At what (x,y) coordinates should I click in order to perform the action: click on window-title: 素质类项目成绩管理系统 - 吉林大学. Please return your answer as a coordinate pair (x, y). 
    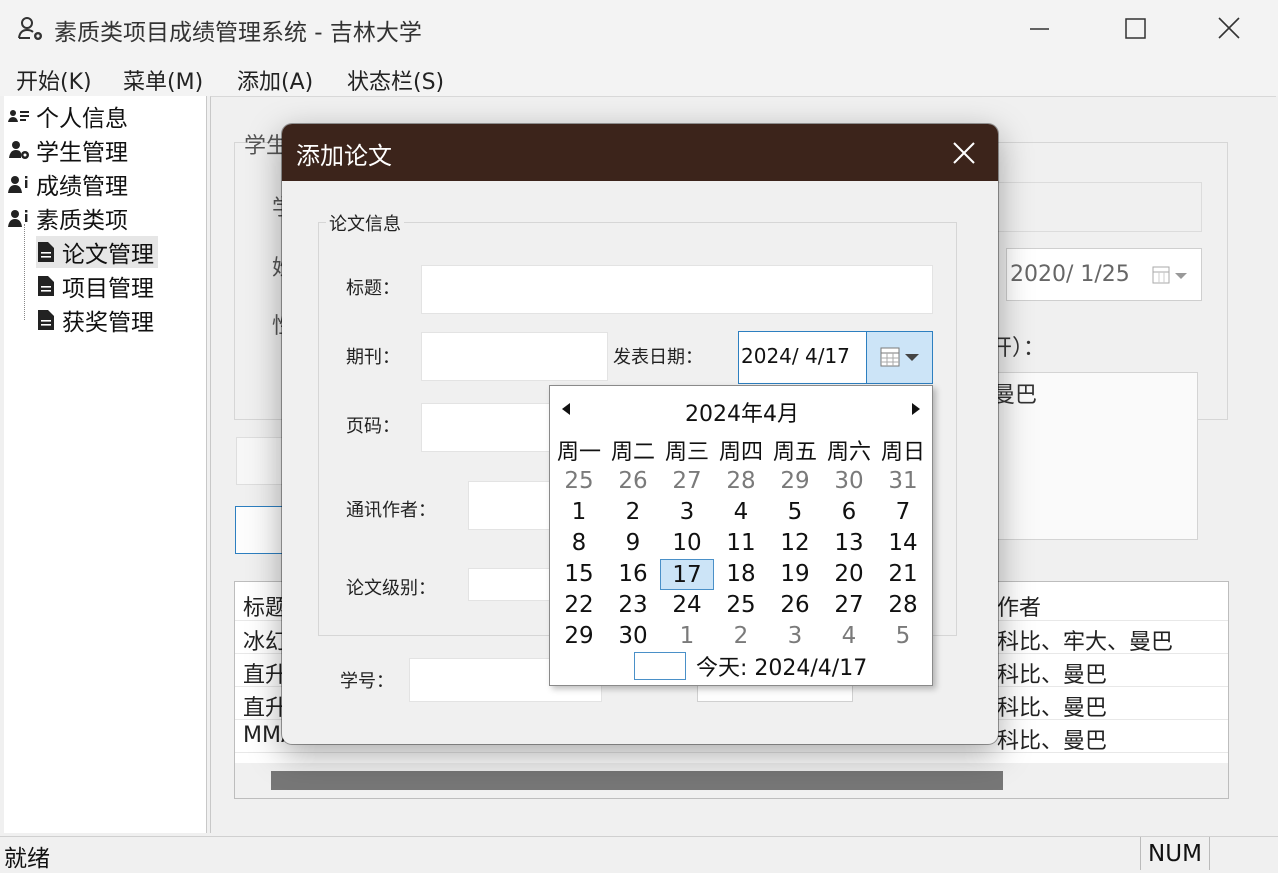
    Looking at the image, I should click on (238, 33).